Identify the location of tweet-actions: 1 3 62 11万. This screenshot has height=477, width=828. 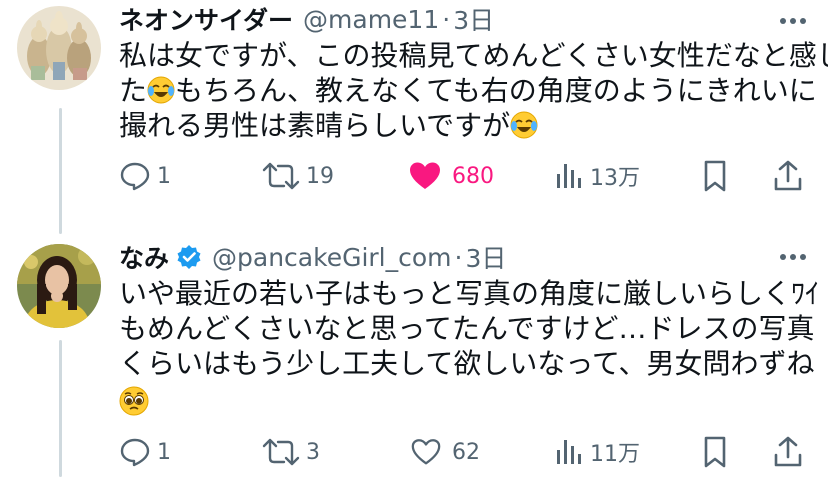
(414, 452).